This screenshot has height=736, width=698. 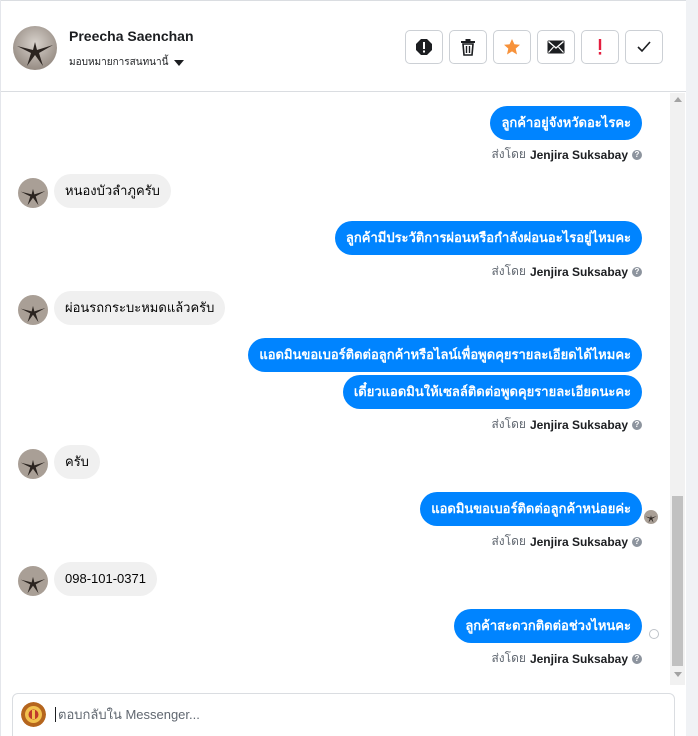 What do you see at coordinates (566, 123) in the screenshot?
I see `outgoing-message: ลูกค้าอยู่จังหวัดอะไรคะ` at bounding box center [566, 123].